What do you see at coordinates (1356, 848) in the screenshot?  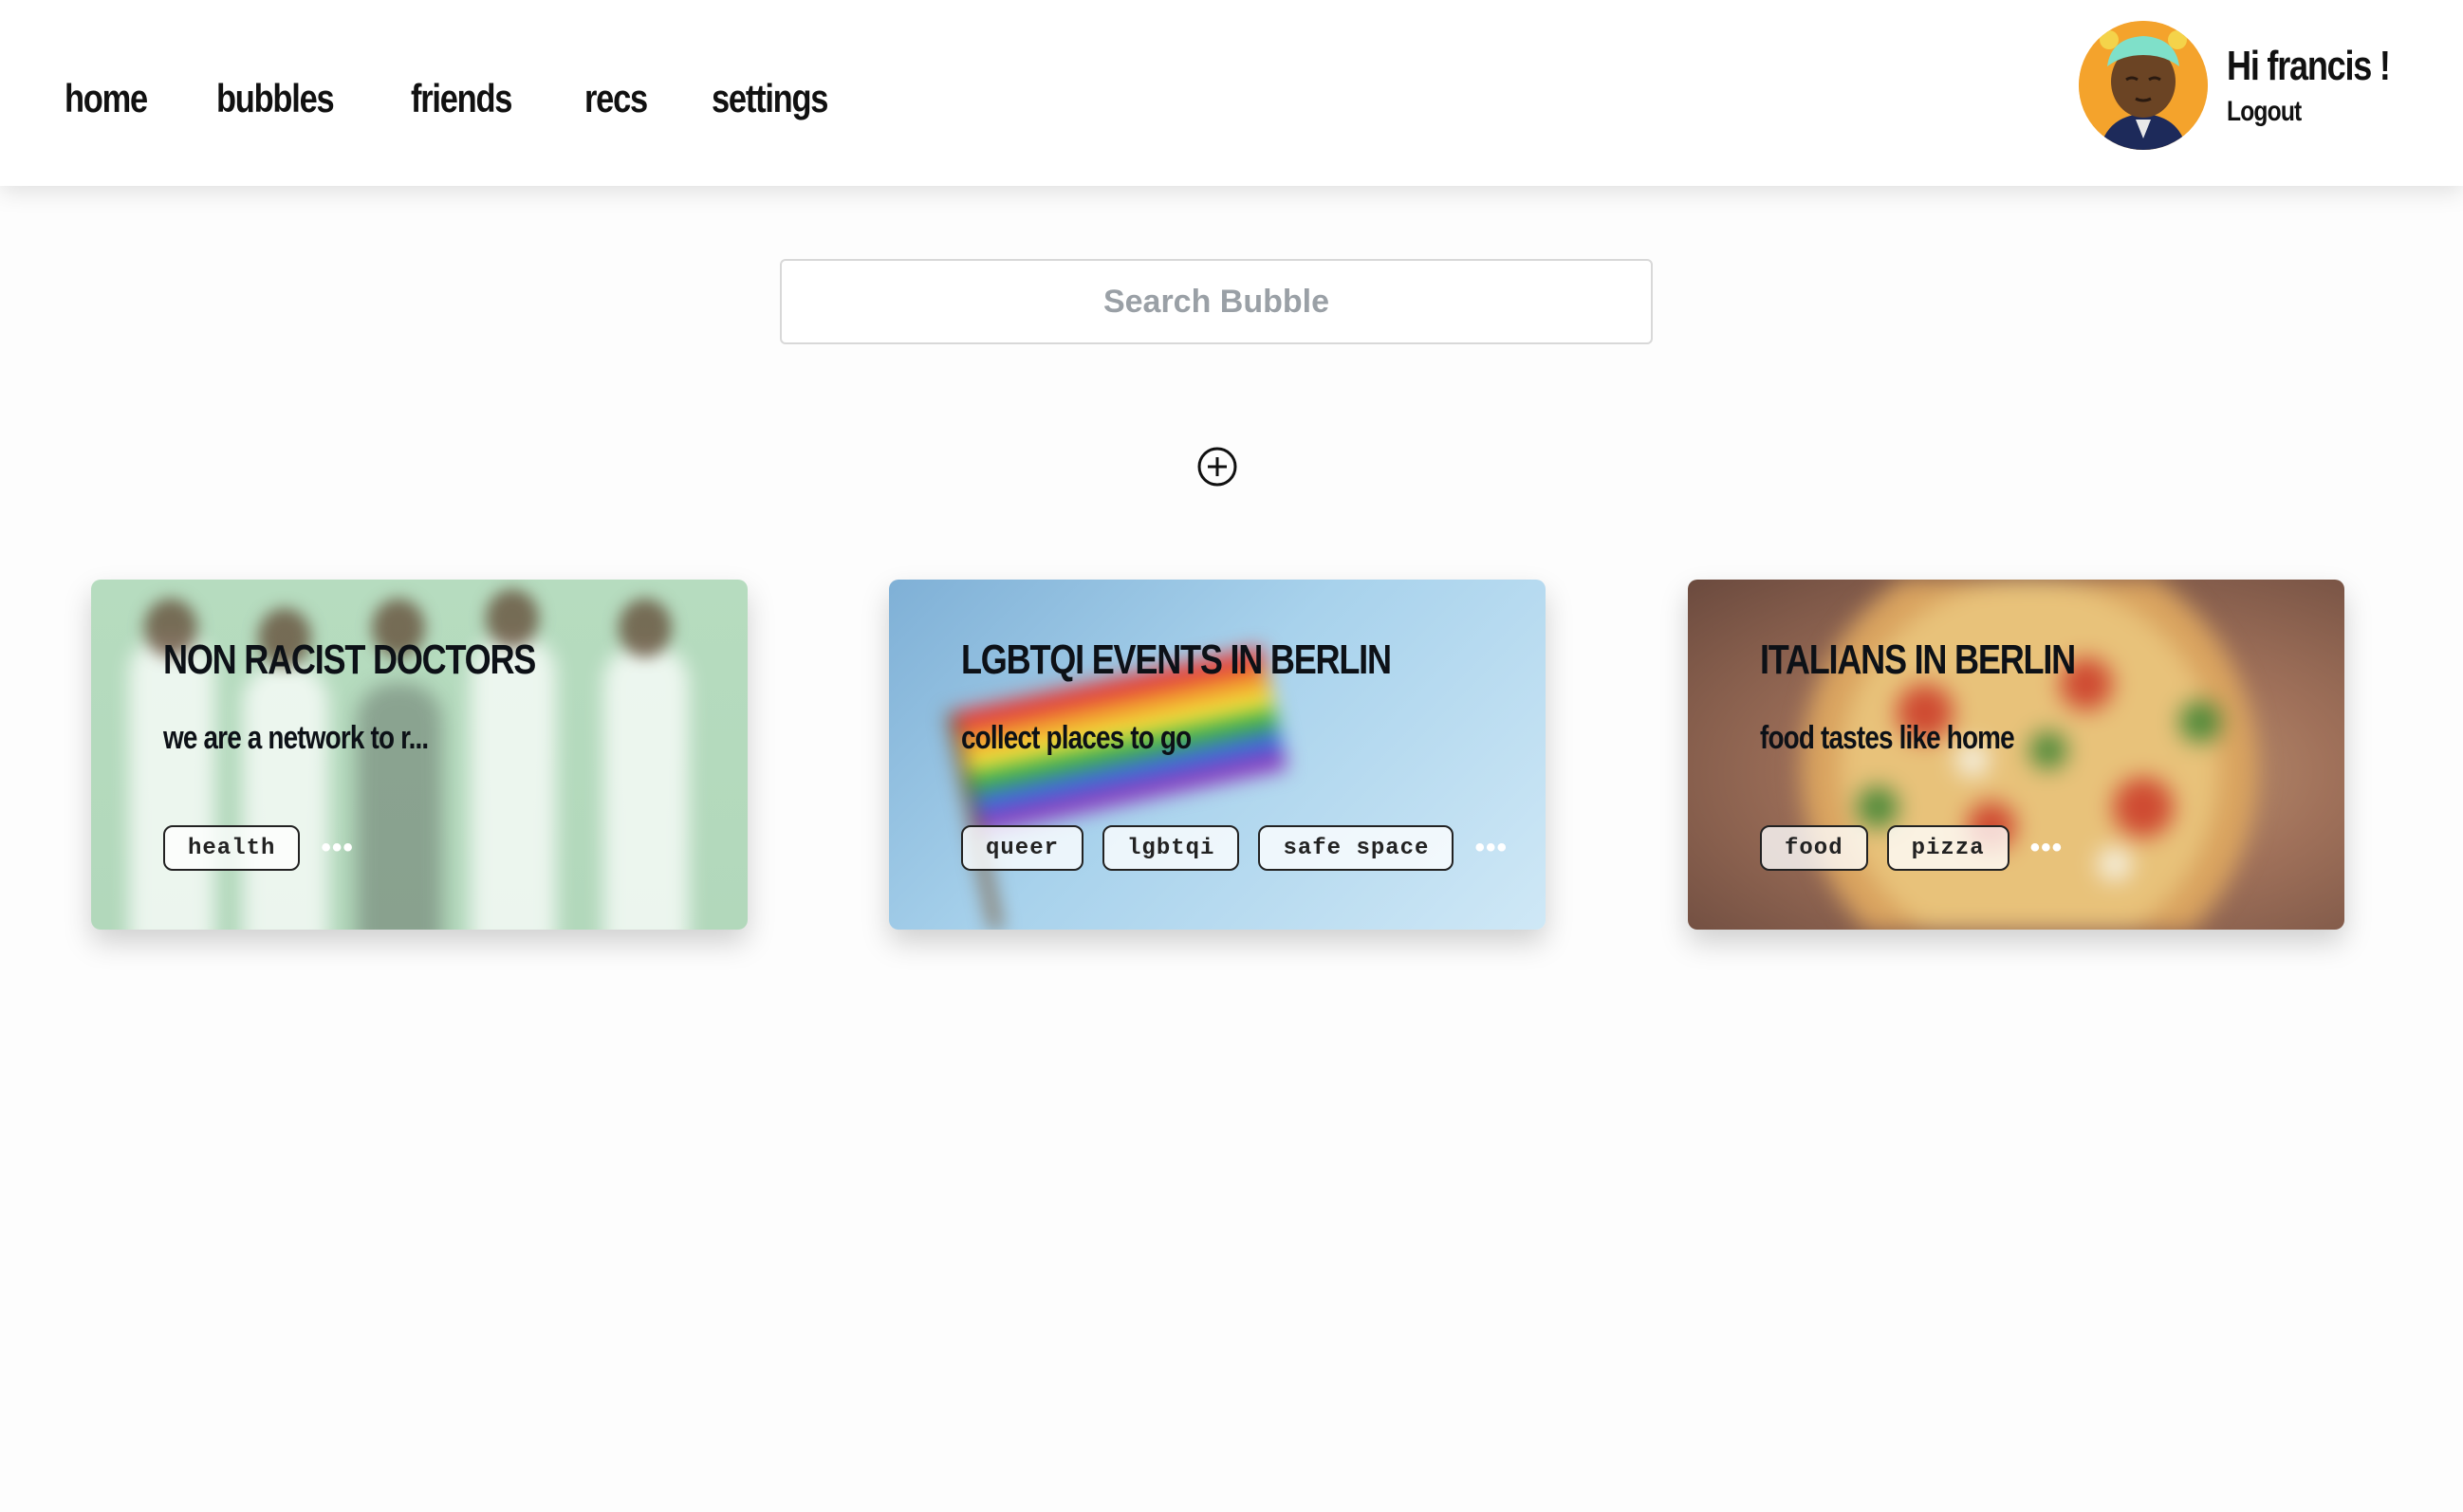 I see `tag-safe-space: safe space` at bounding box center [1356, 848].